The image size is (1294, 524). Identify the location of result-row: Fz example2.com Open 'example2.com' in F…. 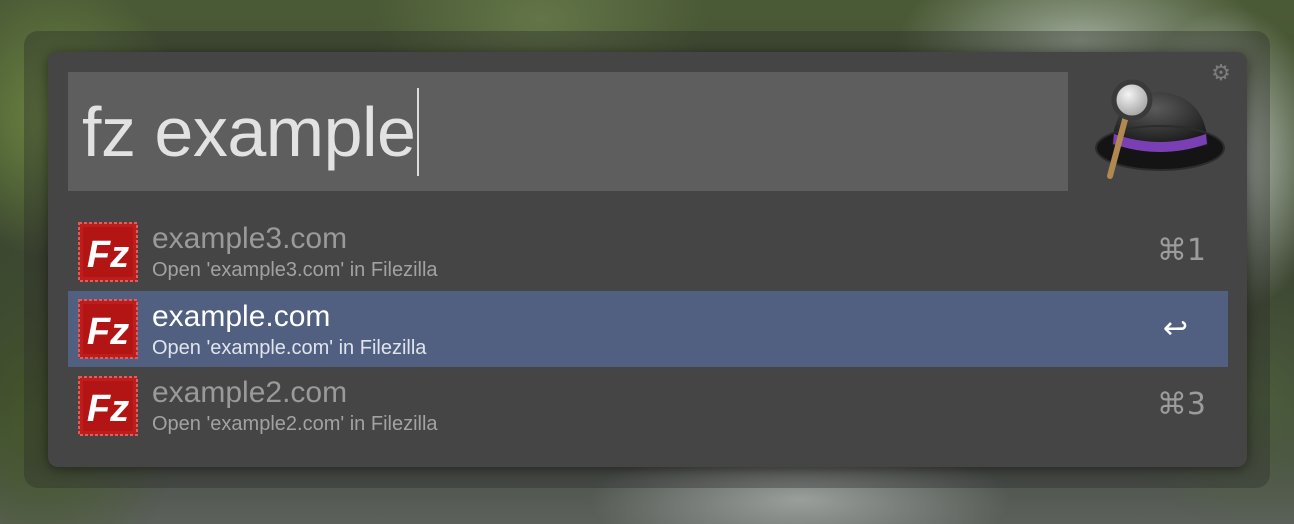
(648, 406).